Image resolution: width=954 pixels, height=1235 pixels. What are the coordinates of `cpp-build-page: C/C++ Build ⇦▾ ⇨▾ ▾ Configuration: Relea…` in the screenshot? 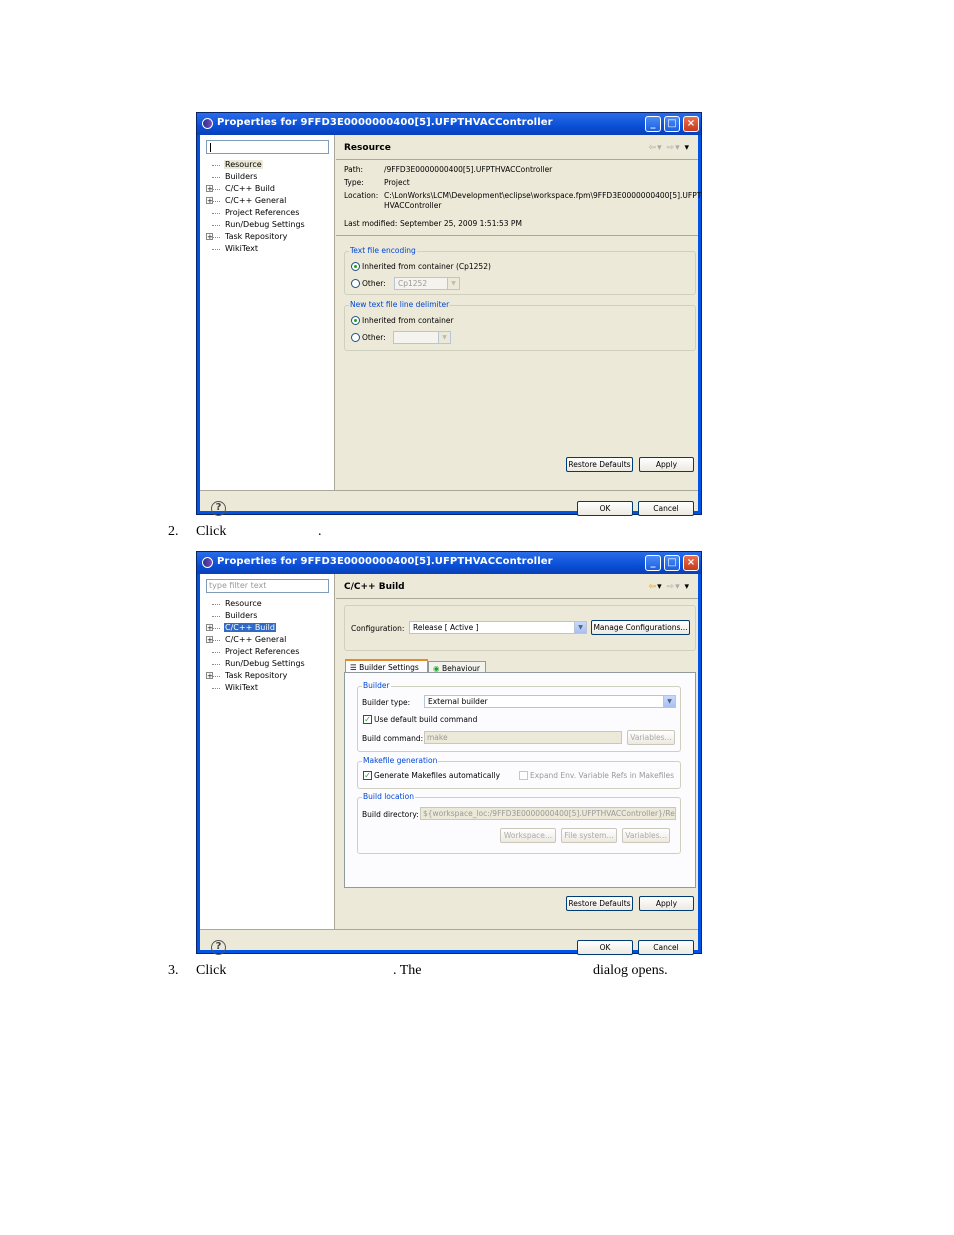 It's located at (517, 751).